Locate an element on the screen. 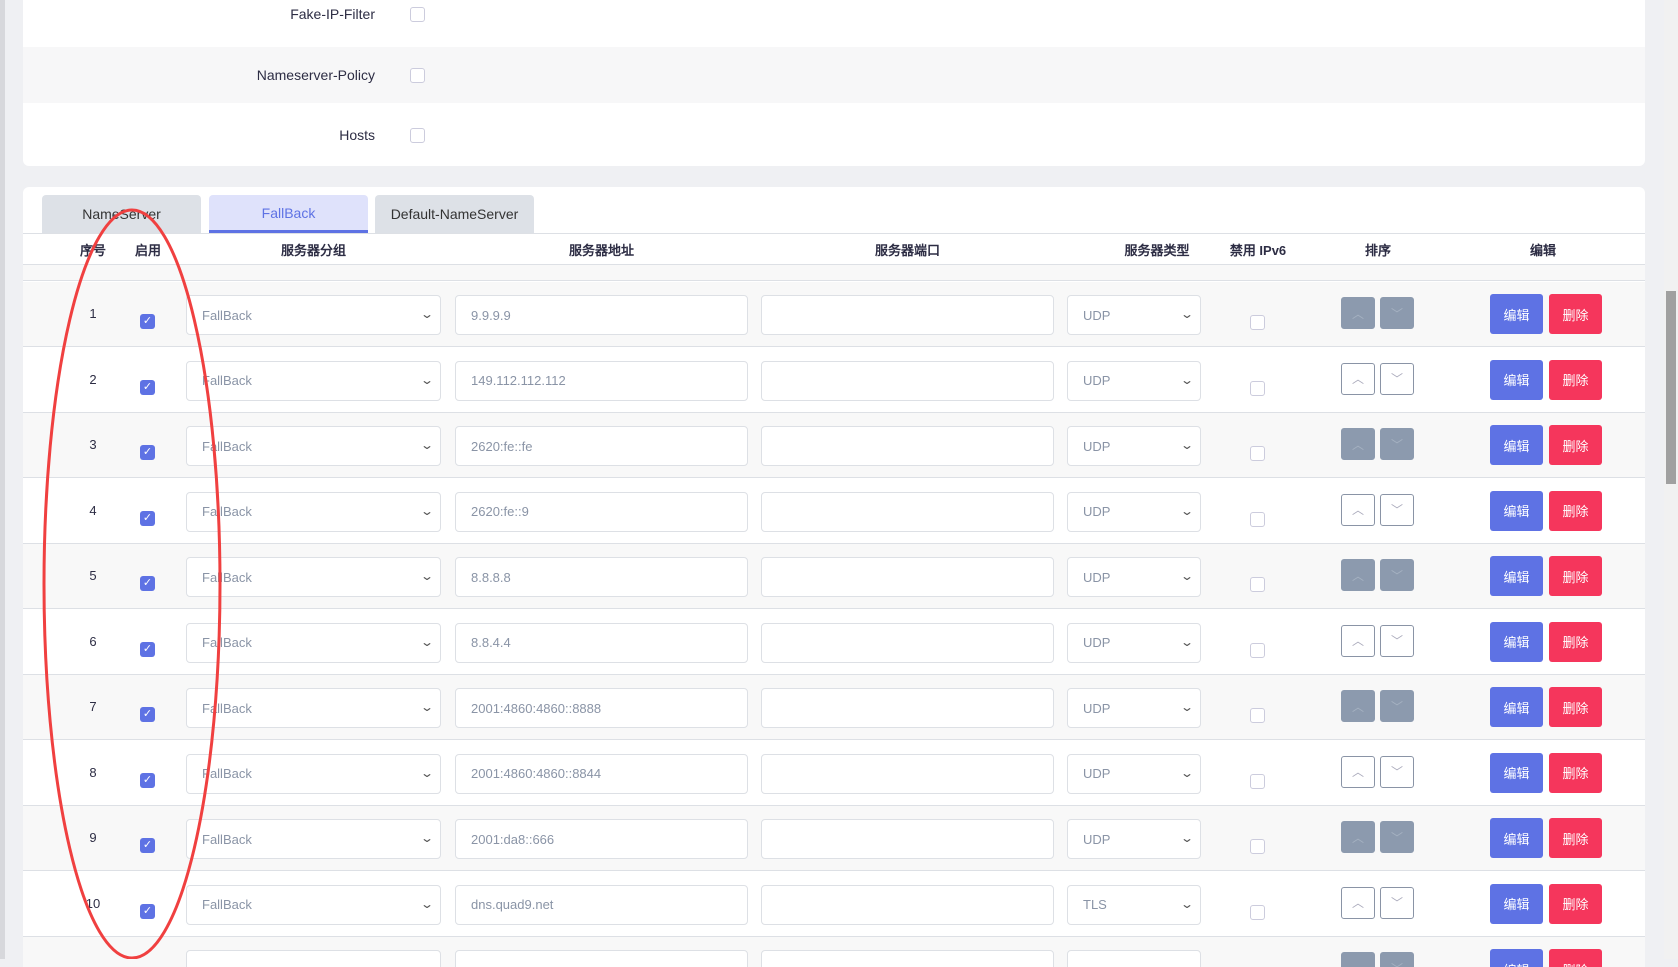  address-input: 2001:4860:4860::8888 is located at coordinates (601, 708).